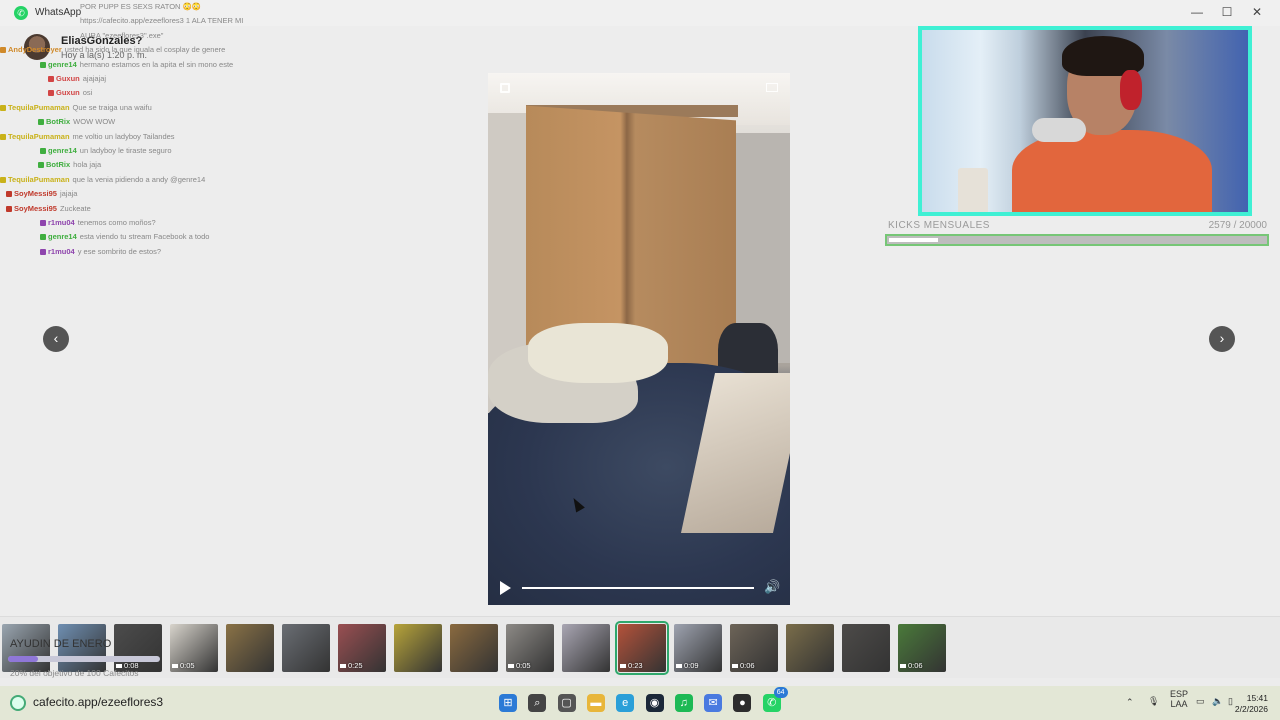  I want to click on media-thumbnail: 0:25, so click(362, 648).